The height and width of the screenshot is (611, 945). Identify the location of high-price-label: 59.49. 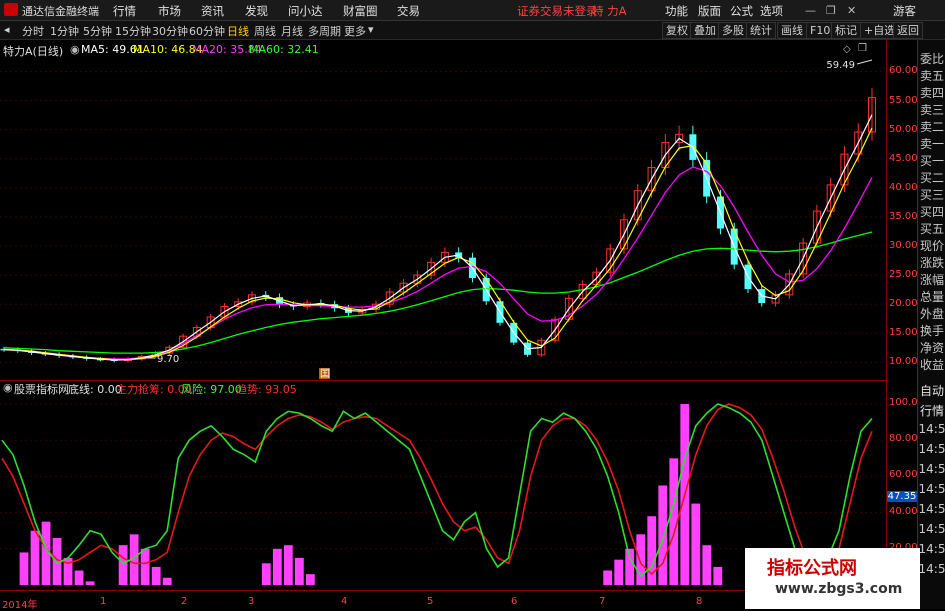
(840, 65).